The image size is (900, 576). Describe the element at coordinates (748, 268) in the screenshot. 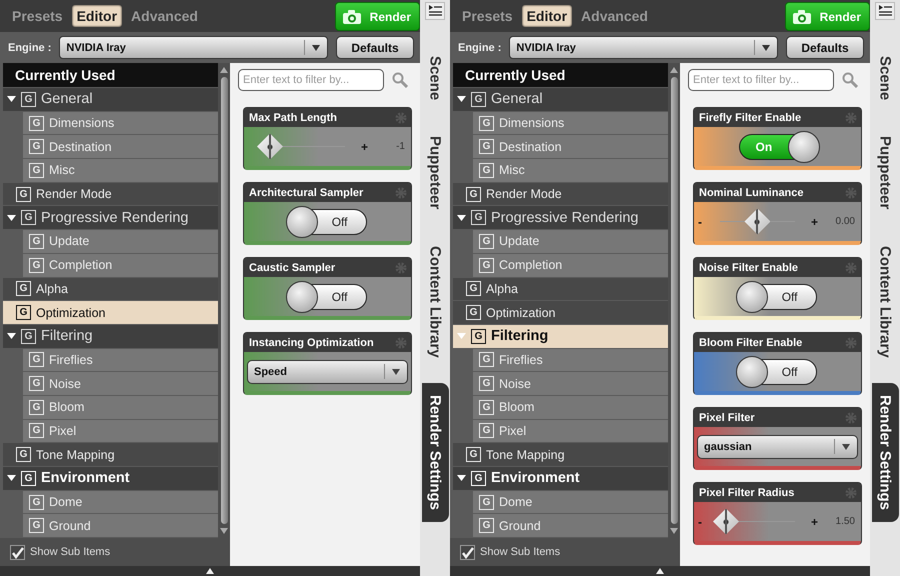

I see `card-title: Noise Filter Enable` at that location.